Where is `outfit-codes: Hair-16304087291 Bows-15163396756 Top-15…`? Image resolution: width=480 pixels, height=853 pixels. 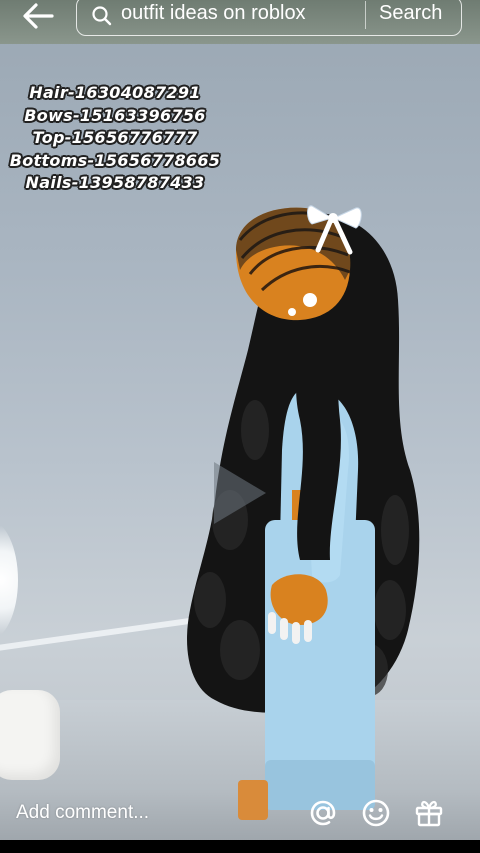
outfit-codes: Hair-16304087291 Bows-15163396756 Top-15… is located at coordinates (115, 138).